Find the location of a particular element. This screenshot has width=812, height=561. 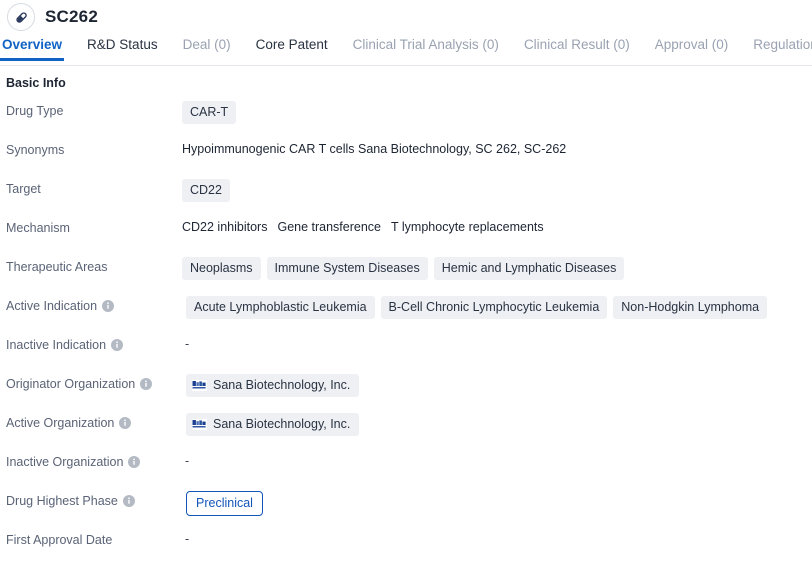

row-drug-type: Drug Type CAR-T is located at coordinates (406, 109).